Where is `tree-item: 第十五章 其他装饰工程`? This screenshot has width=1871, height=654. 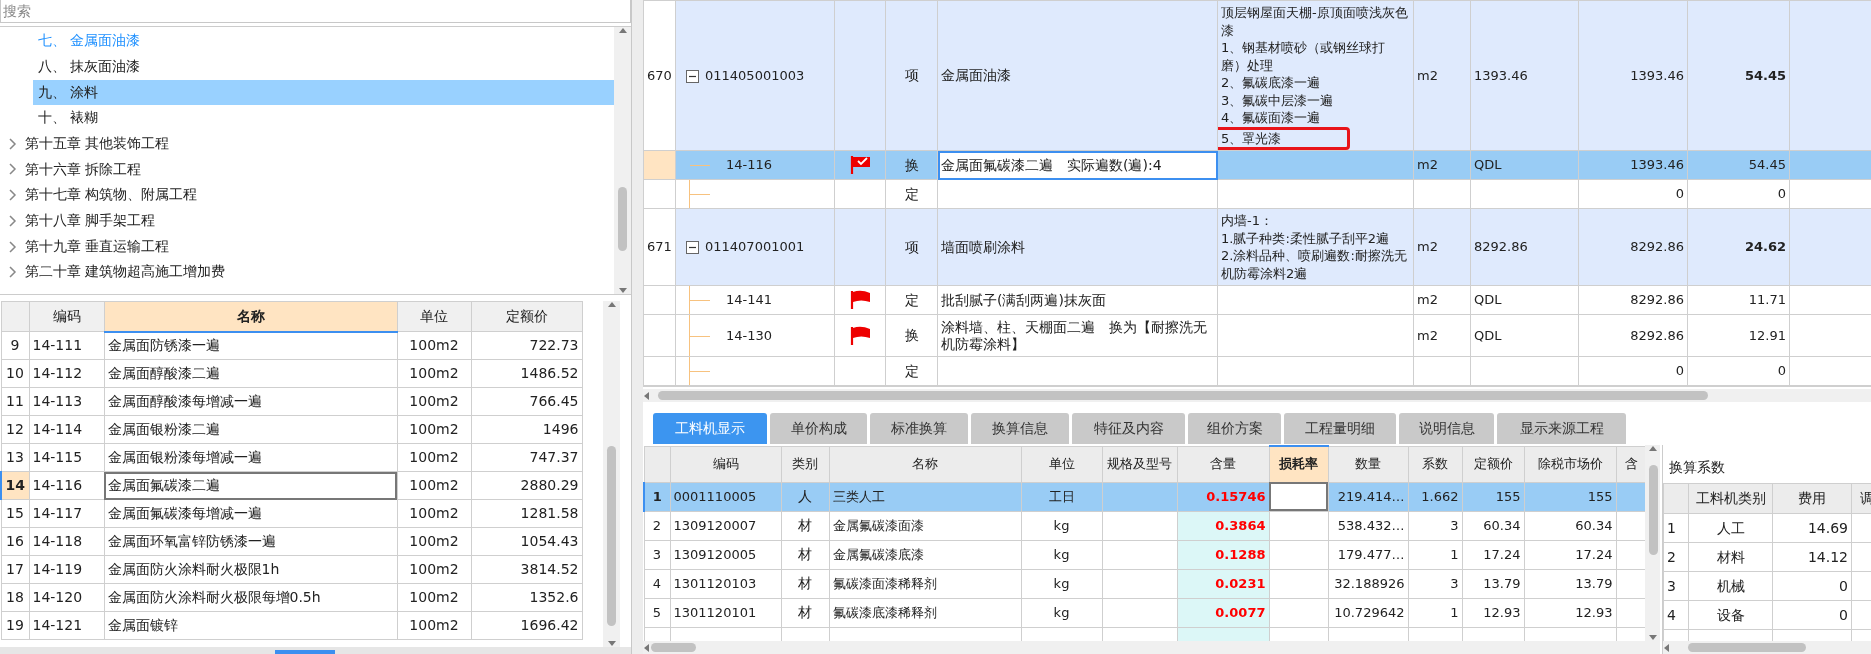 tree-item: 第十五章 其他装饰工程 is located at coordinates (307, 143).